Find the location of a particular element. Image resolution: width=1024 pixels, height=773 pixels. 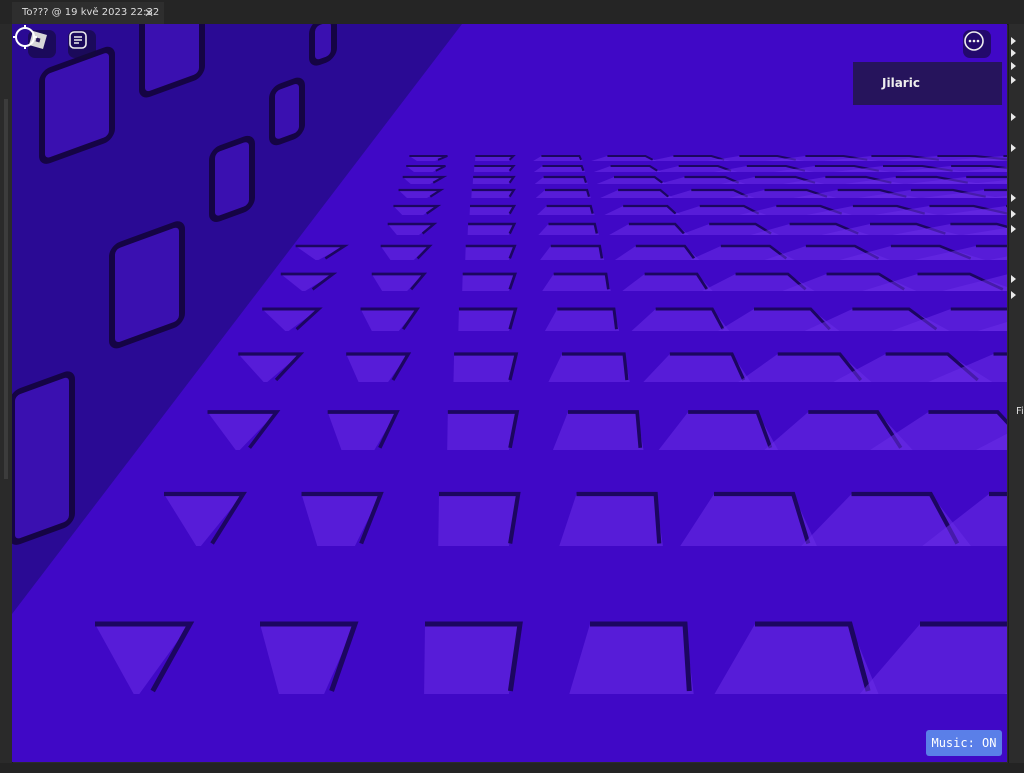

scrollbar is located at coordinates (6, 289).